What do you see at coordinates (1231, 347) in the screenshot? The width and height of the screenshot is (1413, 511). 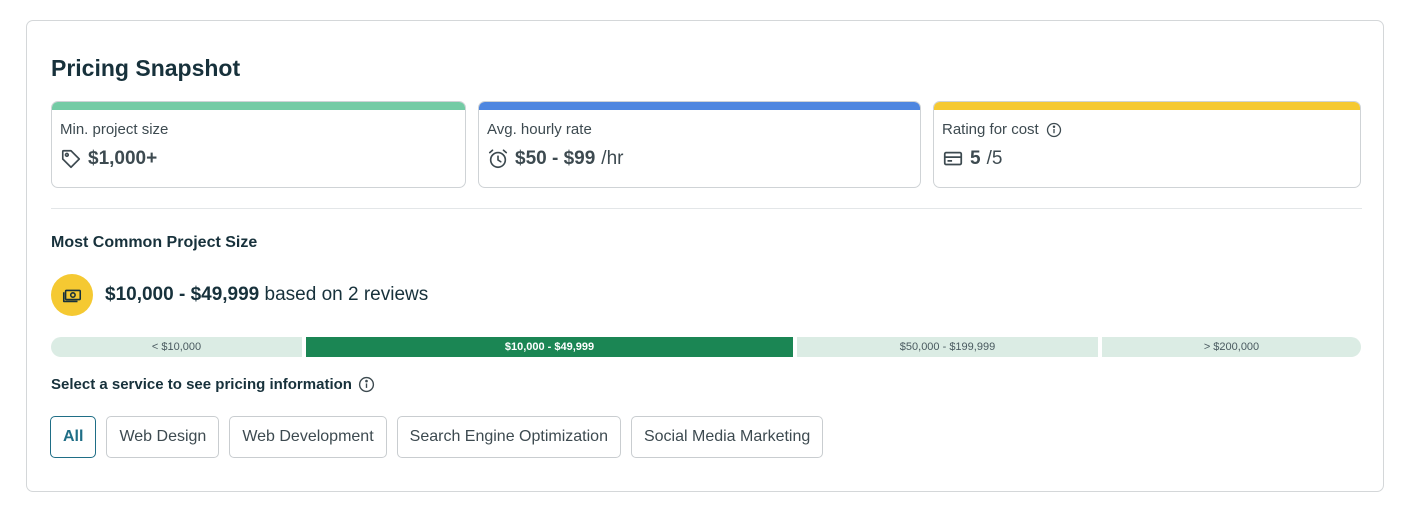 I see `range-segment: > $200,000` at bounding box center [1231, 347].